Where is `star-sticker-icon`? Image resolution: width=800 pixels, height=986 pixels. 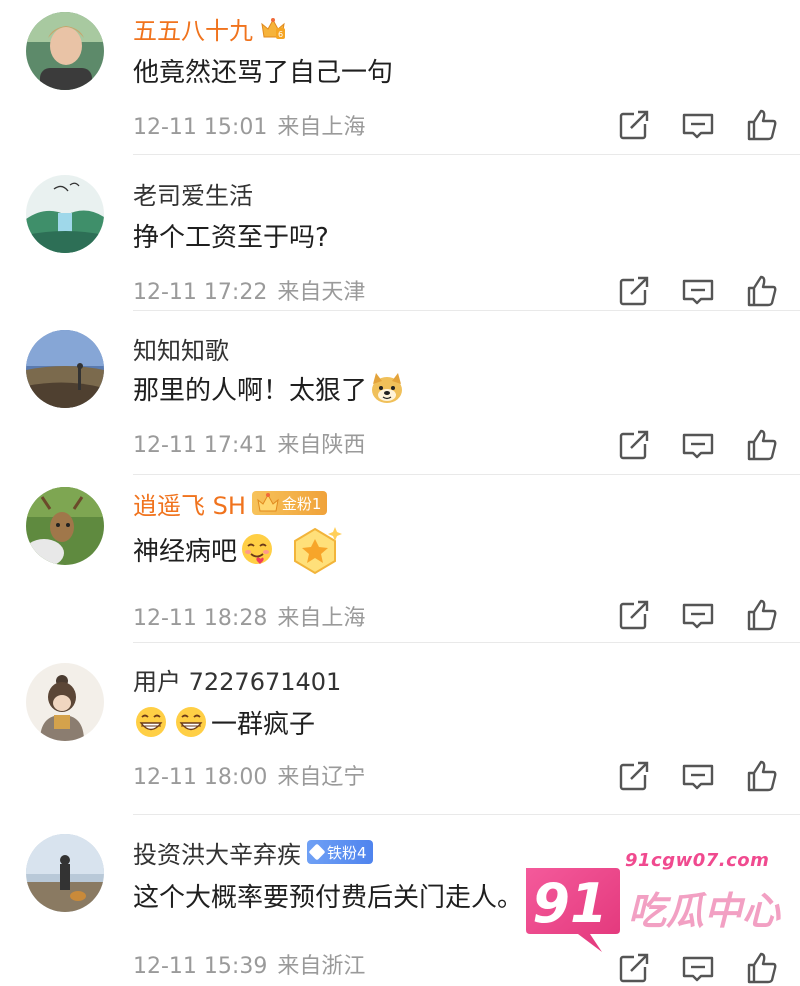 star-sticker-icon is located at coordinates (315, 549).